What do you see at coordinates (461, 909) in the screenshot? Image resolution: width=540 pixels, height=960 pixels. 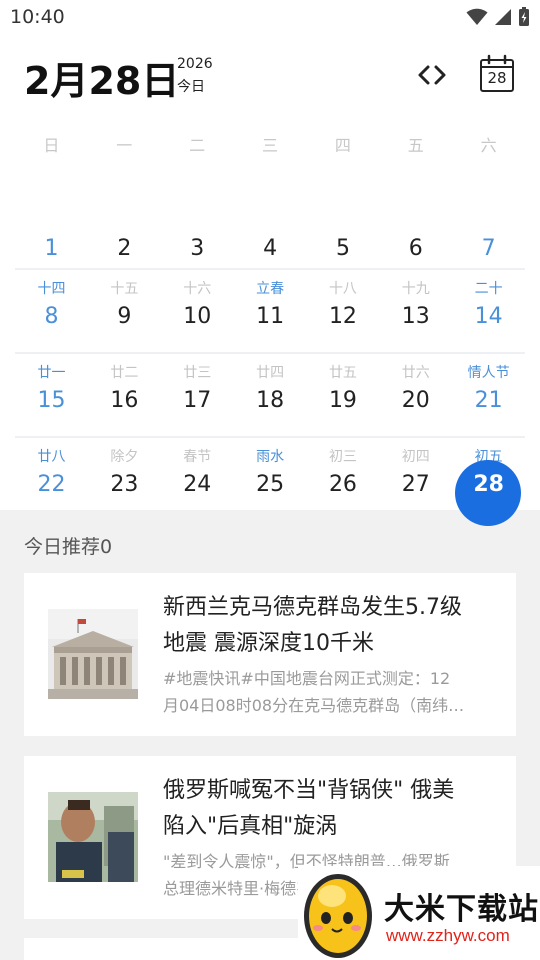 I see `watermark-name: 大米下载站` at bounding box center [461, 909].